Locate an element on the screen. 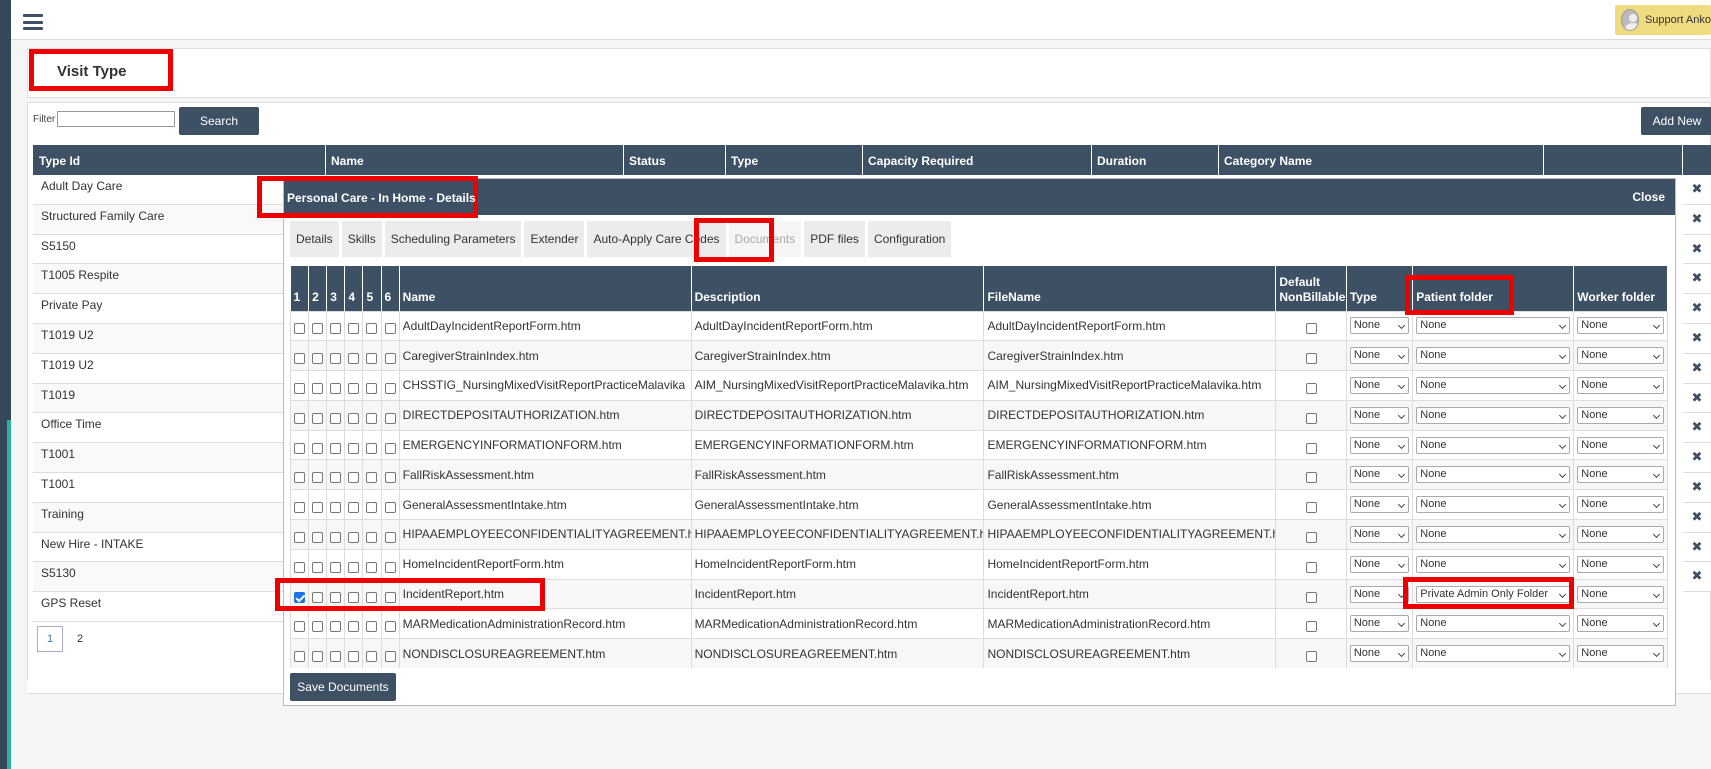  tab-scheduling-parameters: Scheduling Parameters is located at coordinates (453, 239).